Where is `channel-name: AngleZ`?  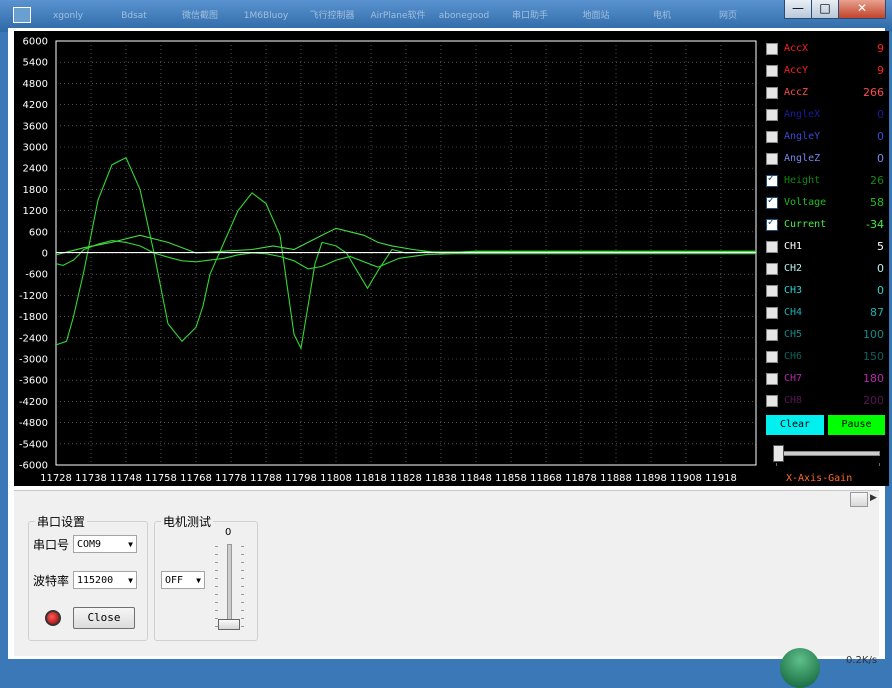 channel-name: AngleZ is located at coordinates (802, 158).